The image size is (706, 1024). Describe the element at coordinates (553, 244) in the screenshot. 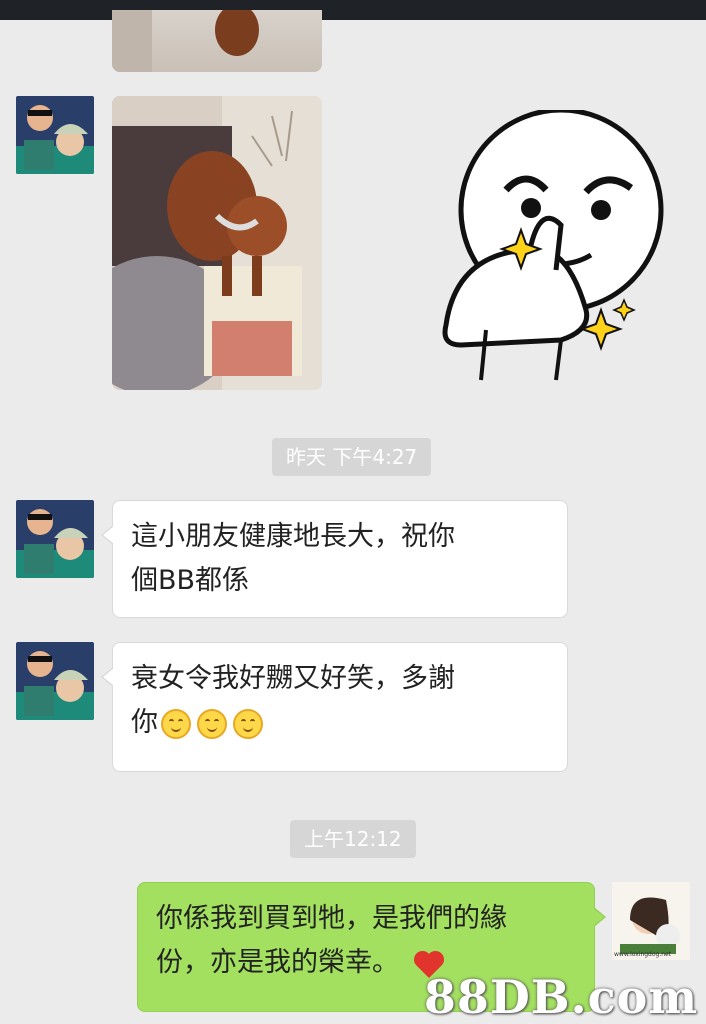

I see `sticker-image` at that location.